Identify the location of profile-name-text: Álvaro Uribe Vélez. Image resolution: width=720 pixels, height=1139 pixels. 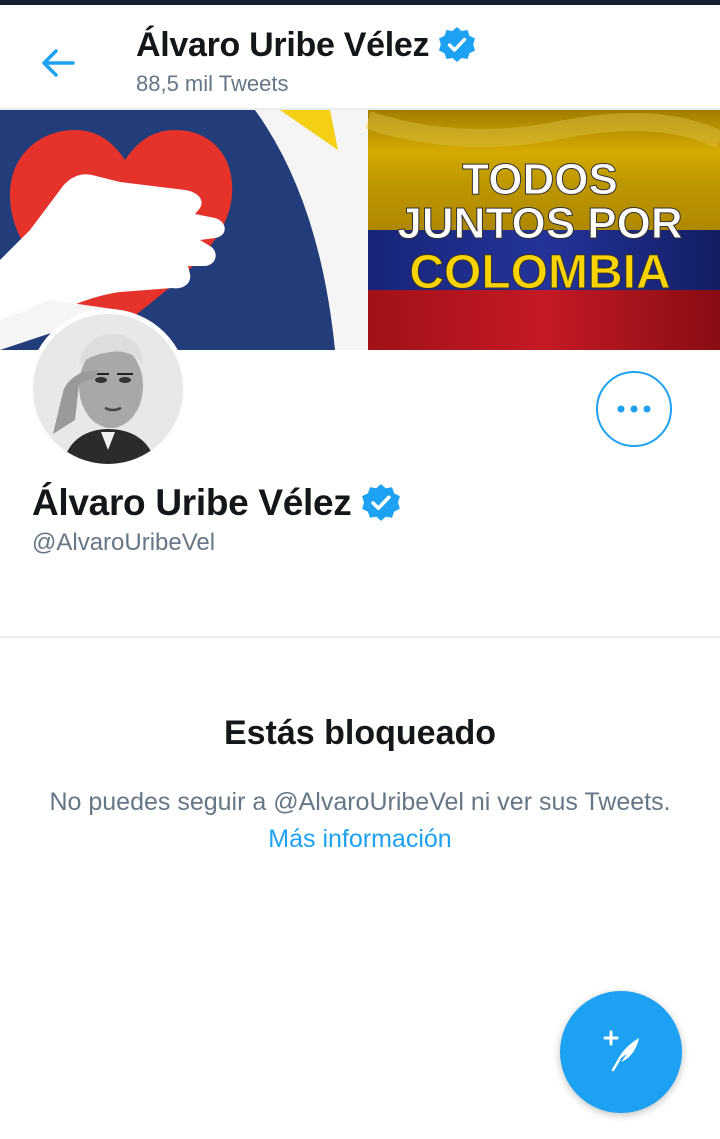
(192, 502).